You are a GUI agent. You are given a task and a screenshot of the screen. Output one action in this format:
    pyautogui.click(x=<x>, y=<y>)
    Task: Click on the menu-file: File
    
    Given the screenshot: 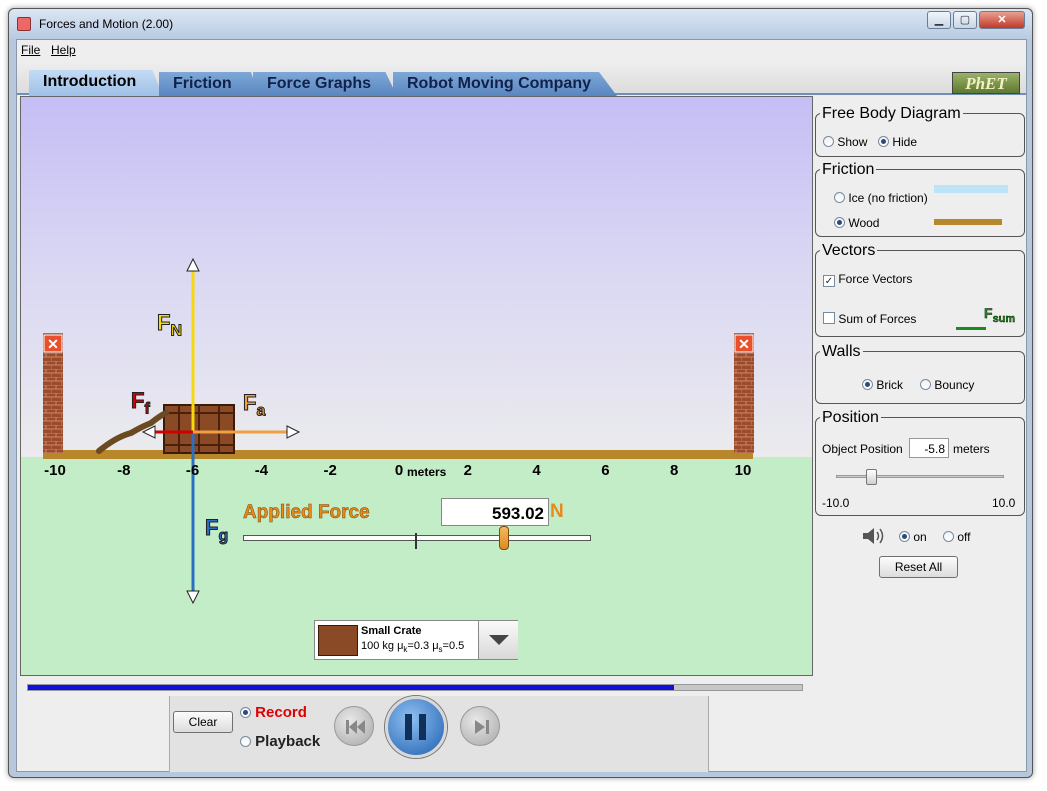 What is the action you would take?
    pyautogui.click(x=30, y=50)
    